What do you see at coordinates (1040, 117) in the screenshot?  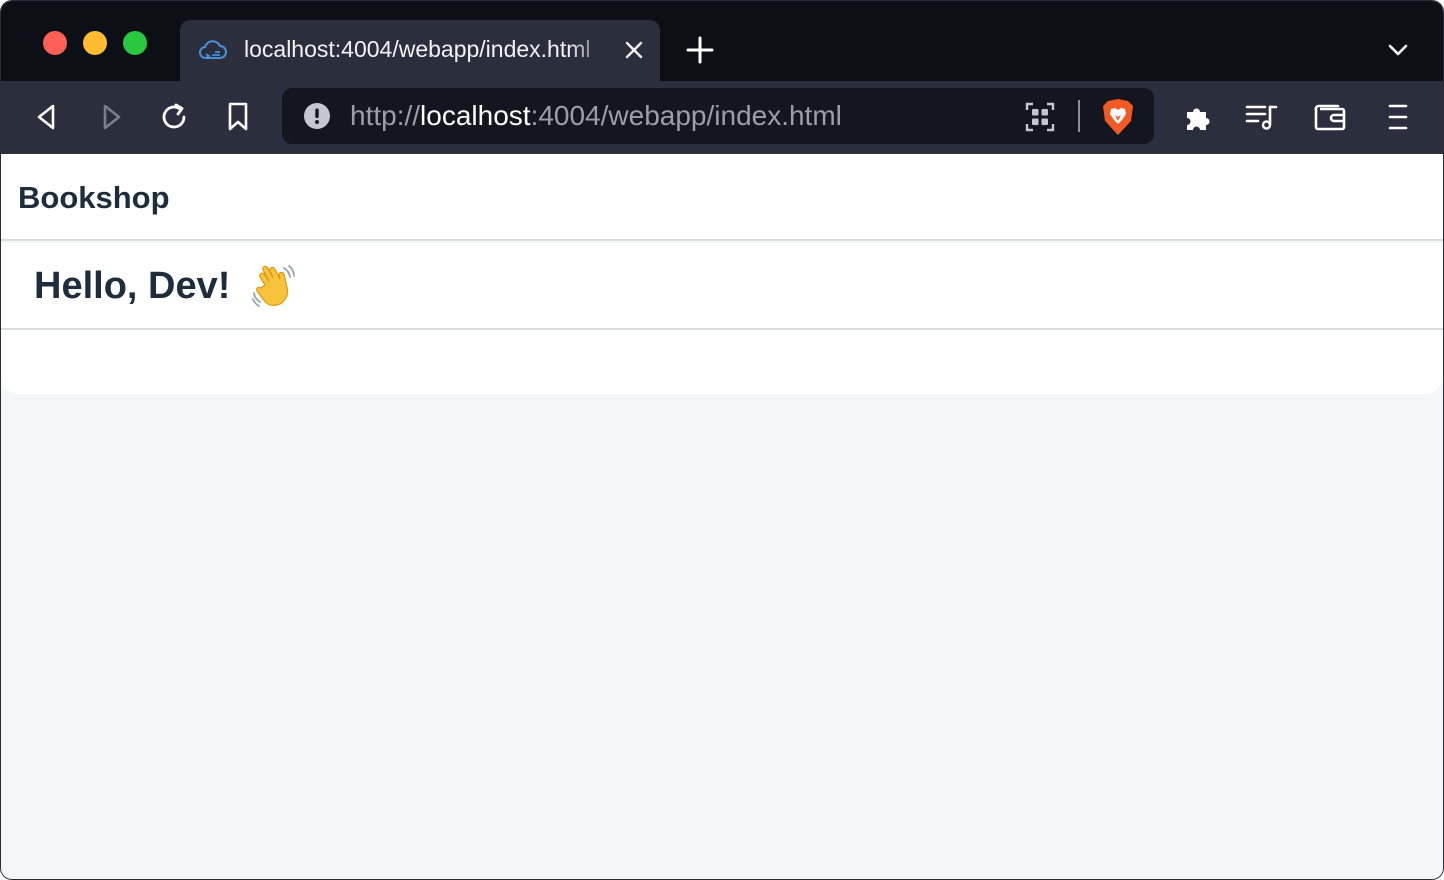 I see `qr-code-icon` at bounding box center [1040, 117].